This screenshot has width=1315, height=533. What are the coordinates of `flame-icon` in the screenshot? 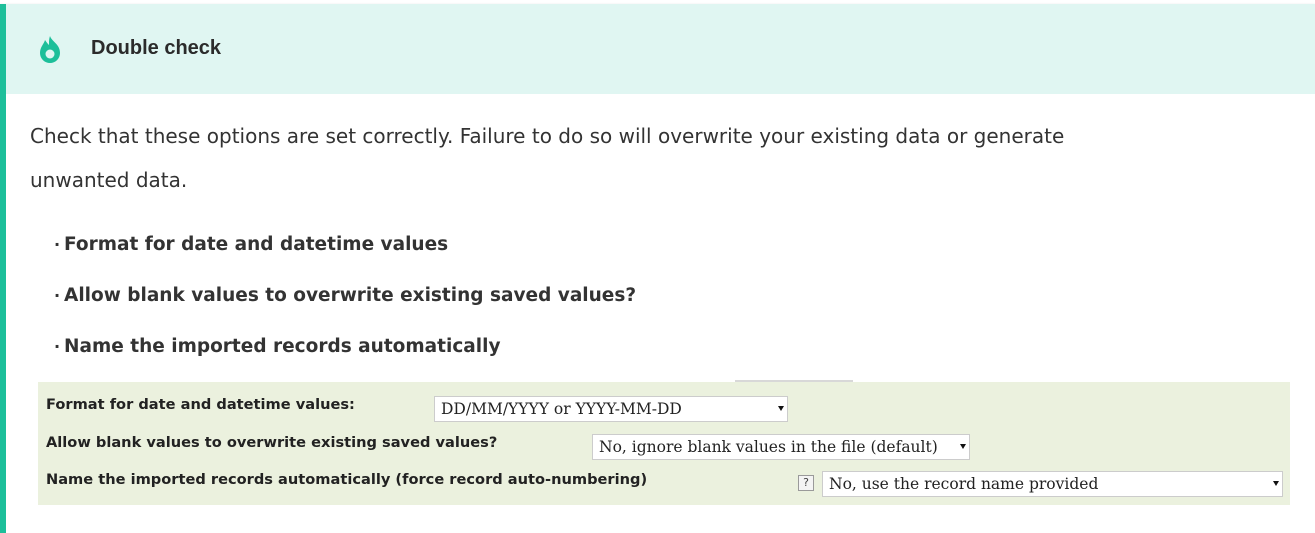 It's located at (50, 49).